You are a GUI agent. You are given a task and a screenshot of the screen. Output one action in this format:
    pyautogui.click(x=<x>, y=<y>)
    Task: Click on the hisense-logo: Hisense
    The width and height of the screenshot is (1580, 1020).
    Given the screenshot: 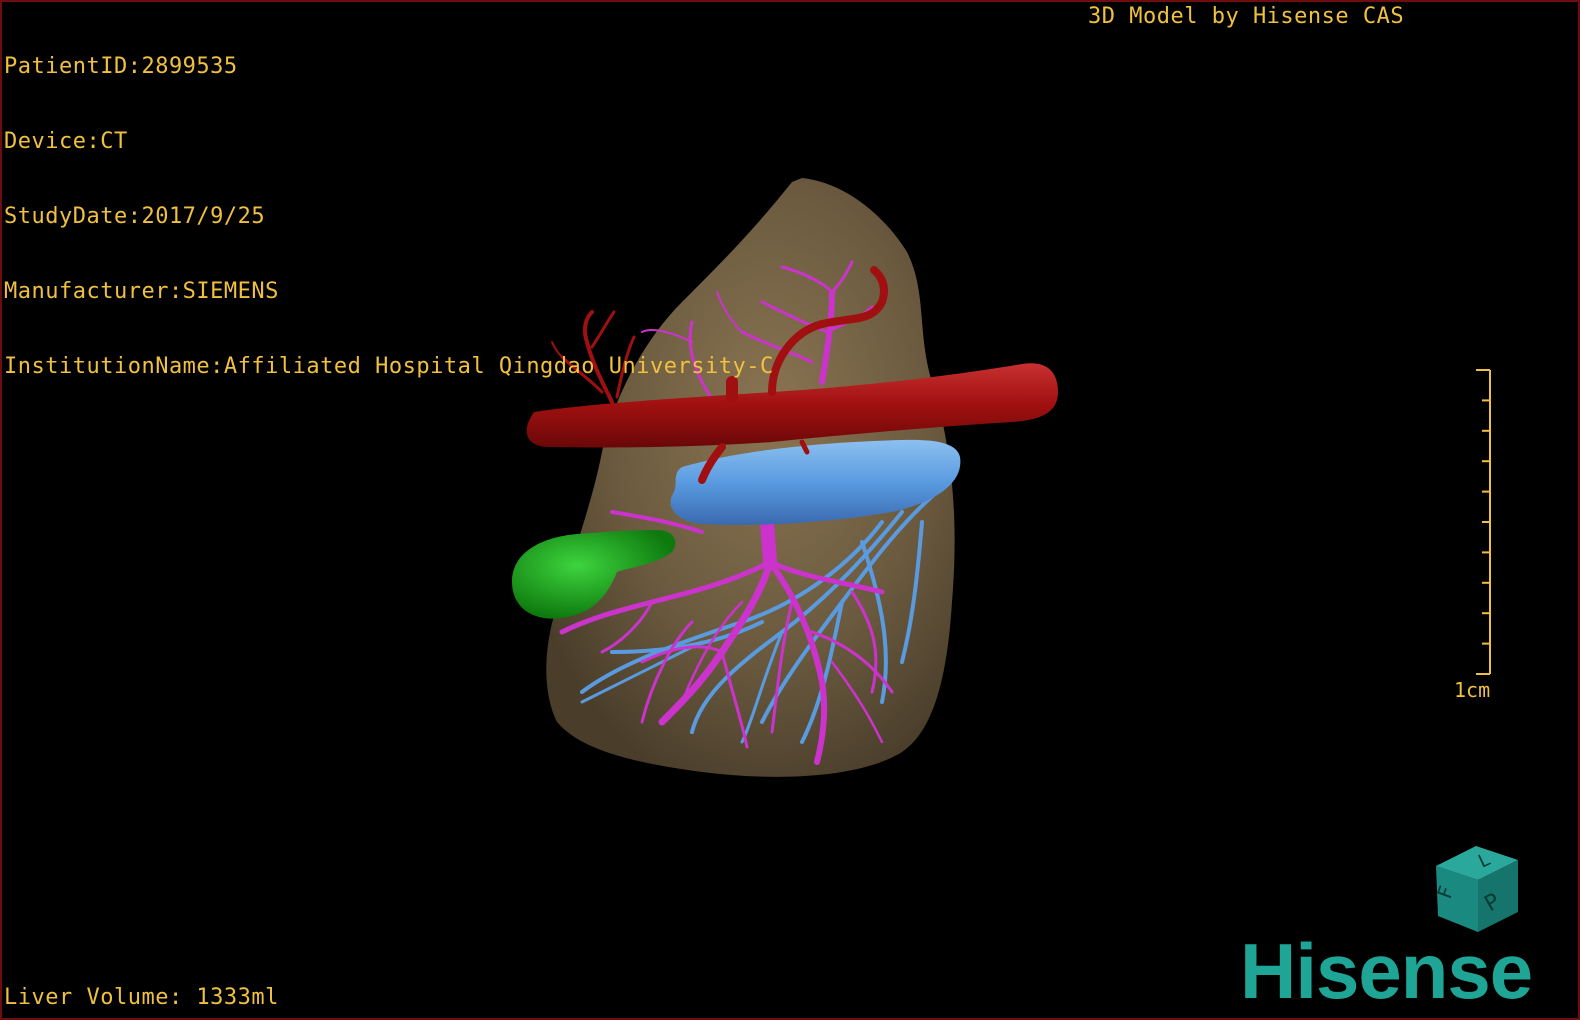 What is the action you would take?
    pyautogui.click(x=1386, y=971)
    